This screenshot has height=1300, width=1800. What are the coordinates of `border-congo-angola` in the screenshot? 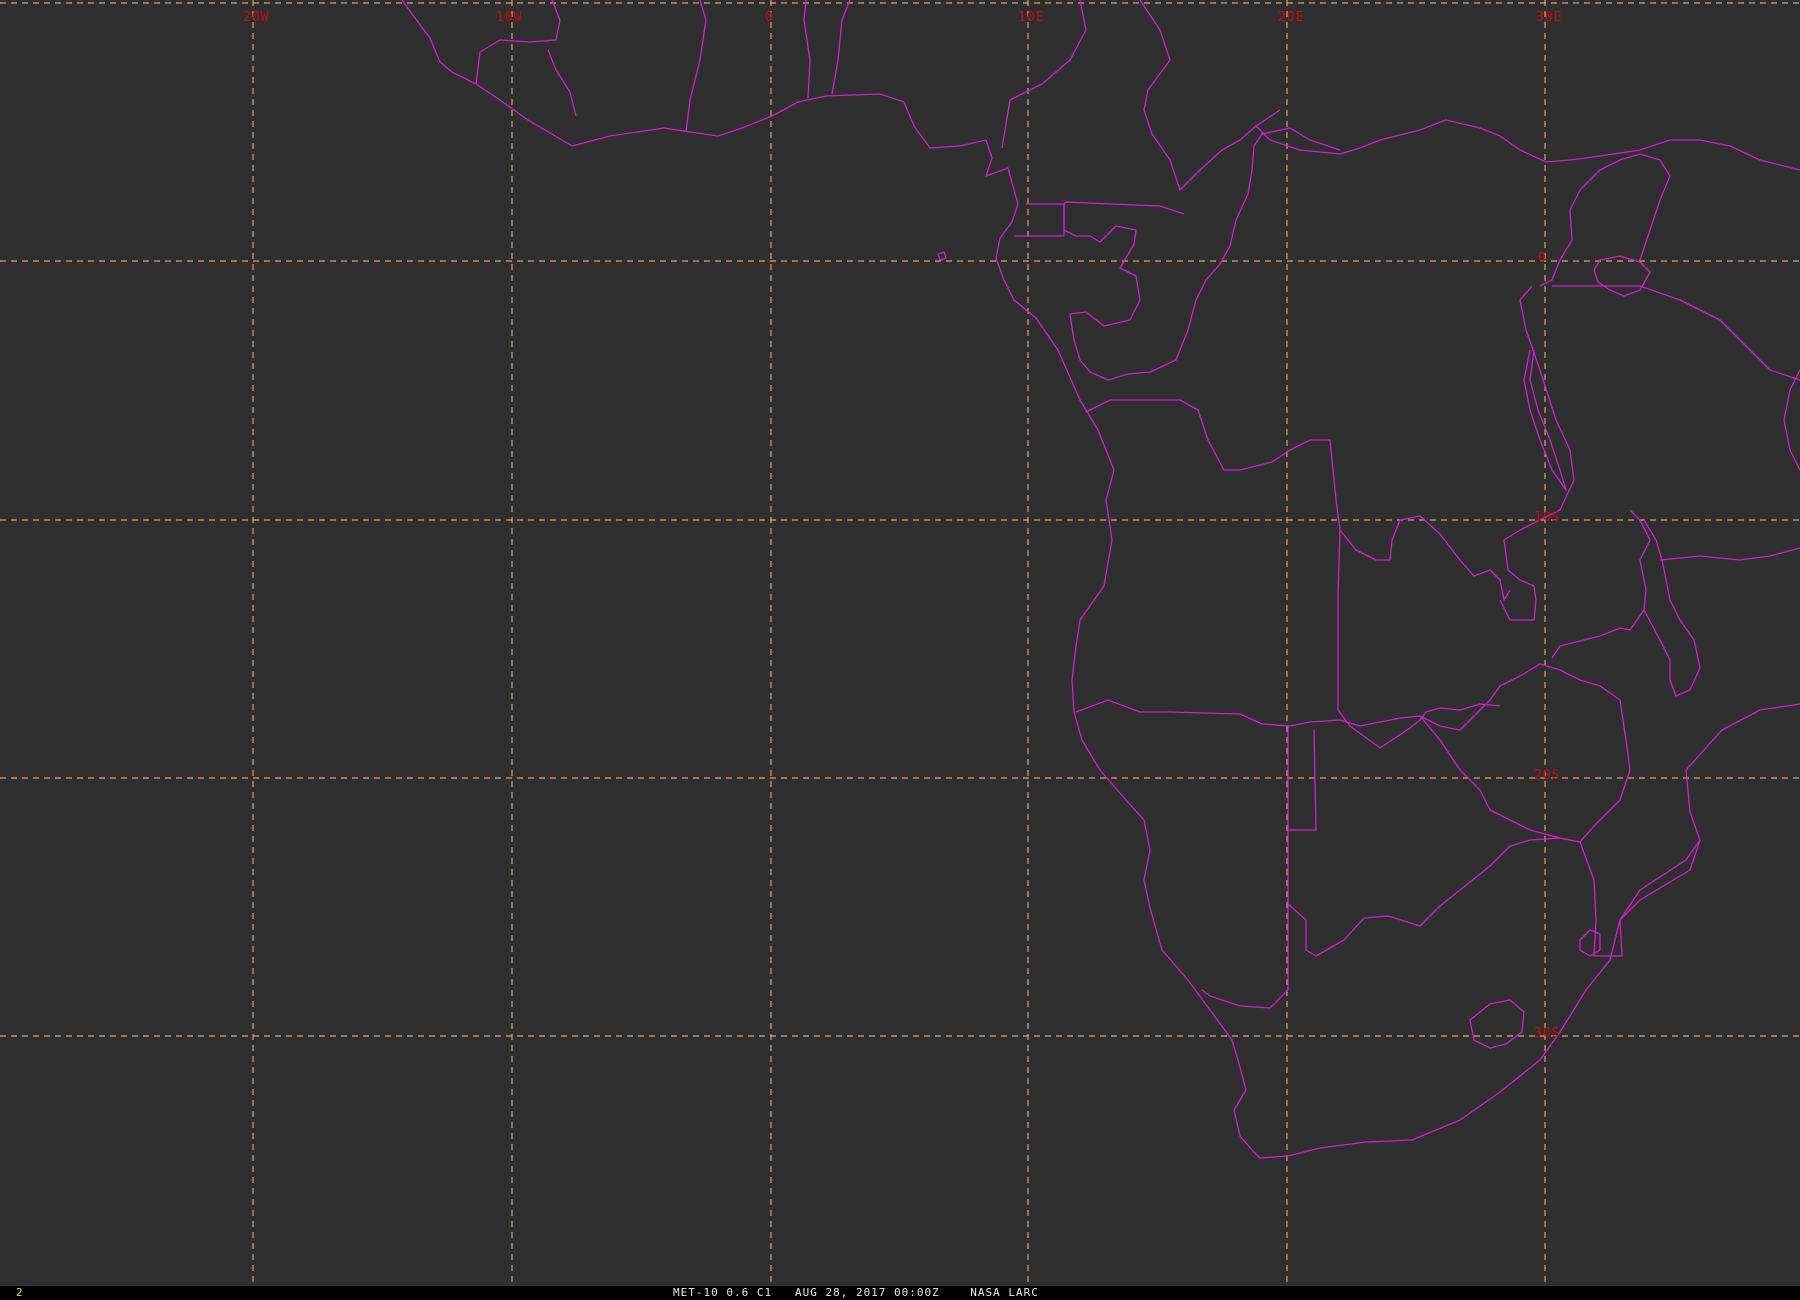 It's located at (1298, 500).